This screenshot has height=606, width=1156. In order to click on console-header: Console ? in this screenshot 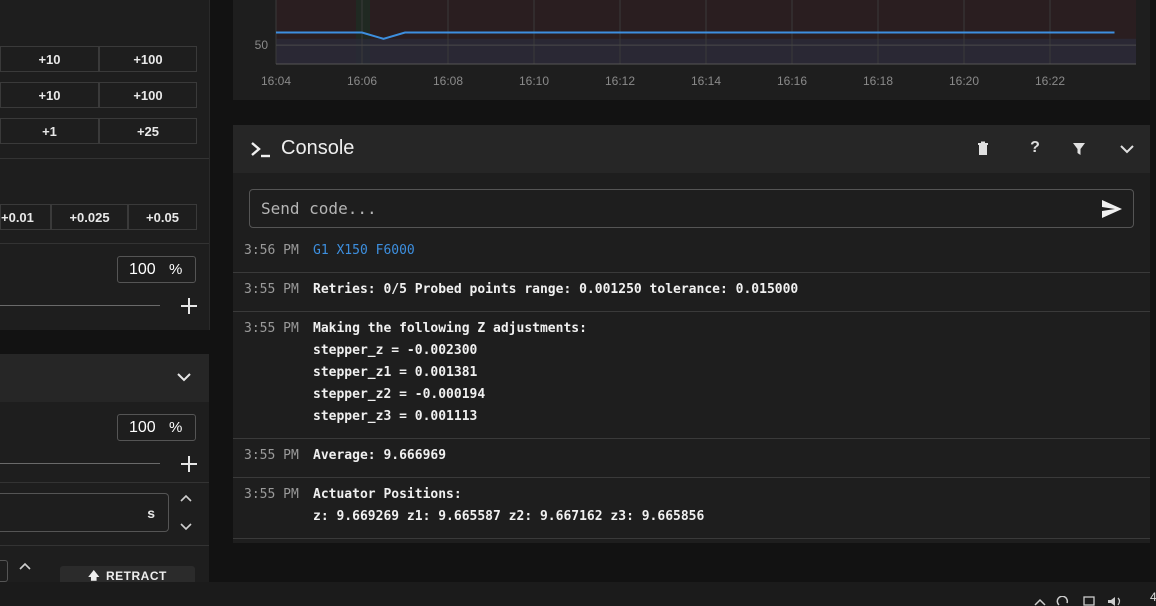, I will do `click(691, 149)`.